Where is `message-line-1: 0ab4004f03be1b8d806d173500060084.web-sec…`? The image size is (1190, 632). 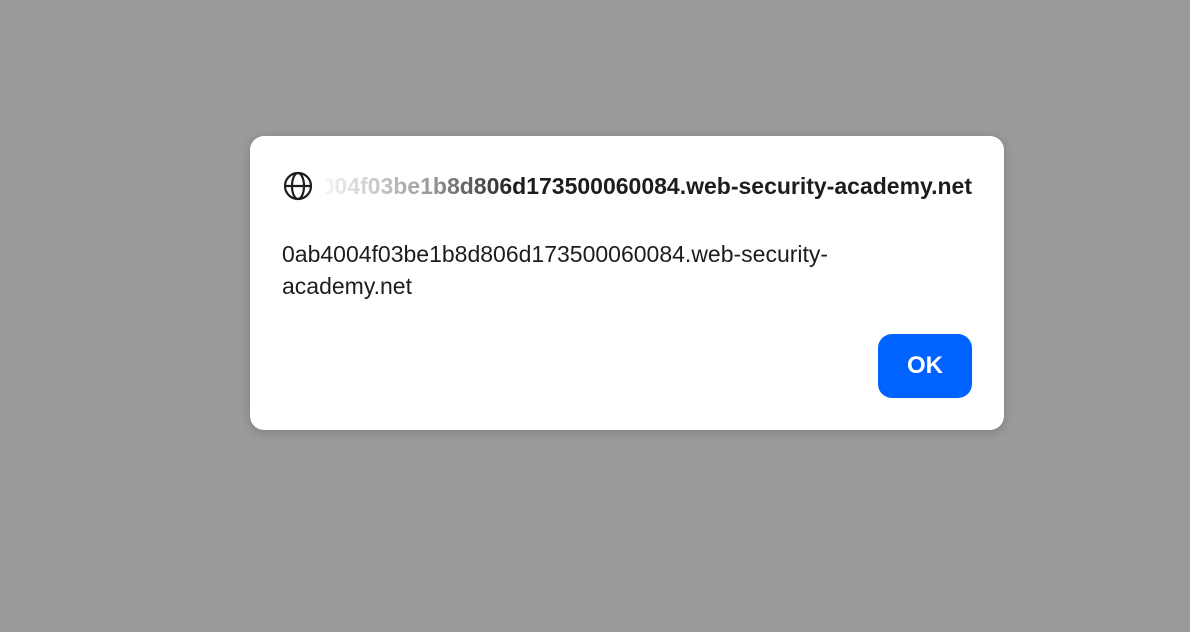 message-line-1: 0ab4004f03be1b8d806d173500060084.web-sec… is located at coordinates (555, 254).